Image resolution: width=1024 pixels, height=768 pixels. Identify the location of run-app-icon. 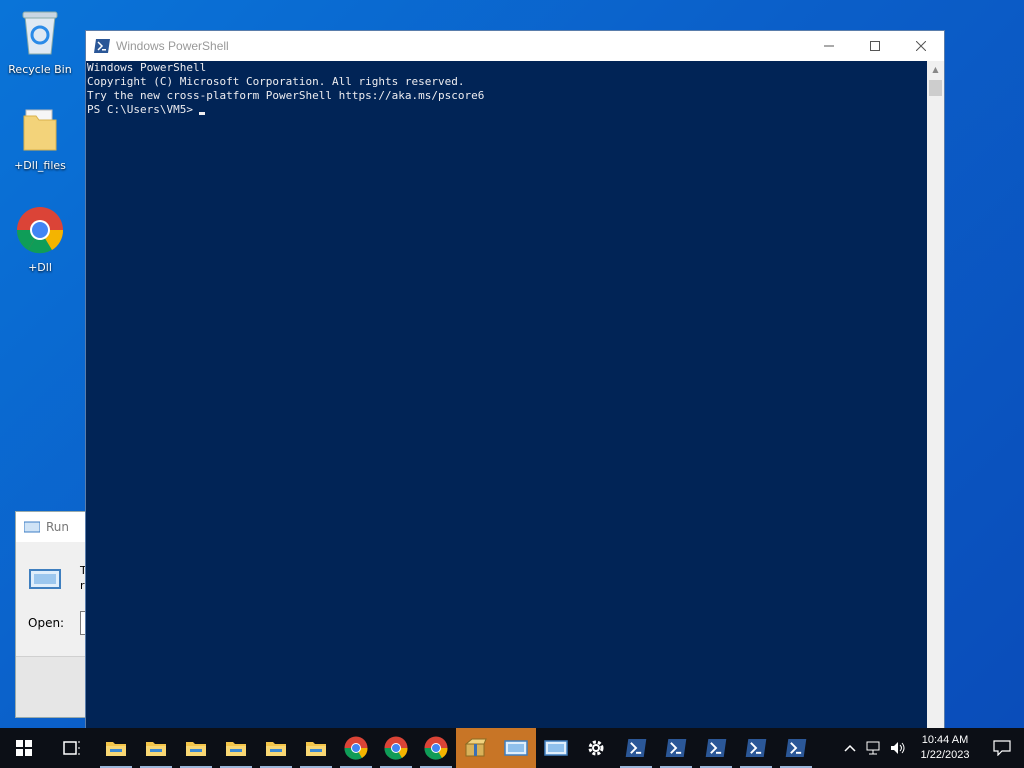
(45, 579).